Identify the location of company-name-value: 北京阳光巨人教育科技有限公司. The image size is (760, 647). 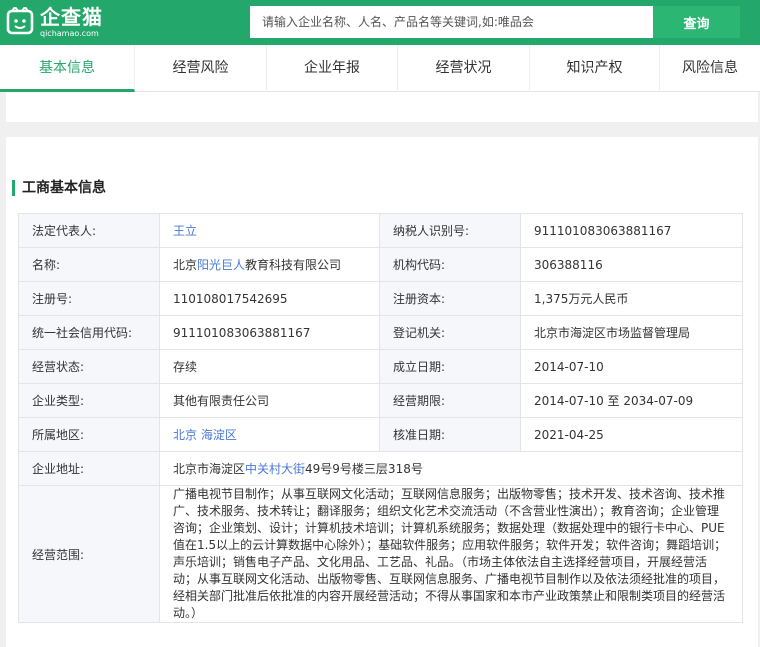
(269, 264).